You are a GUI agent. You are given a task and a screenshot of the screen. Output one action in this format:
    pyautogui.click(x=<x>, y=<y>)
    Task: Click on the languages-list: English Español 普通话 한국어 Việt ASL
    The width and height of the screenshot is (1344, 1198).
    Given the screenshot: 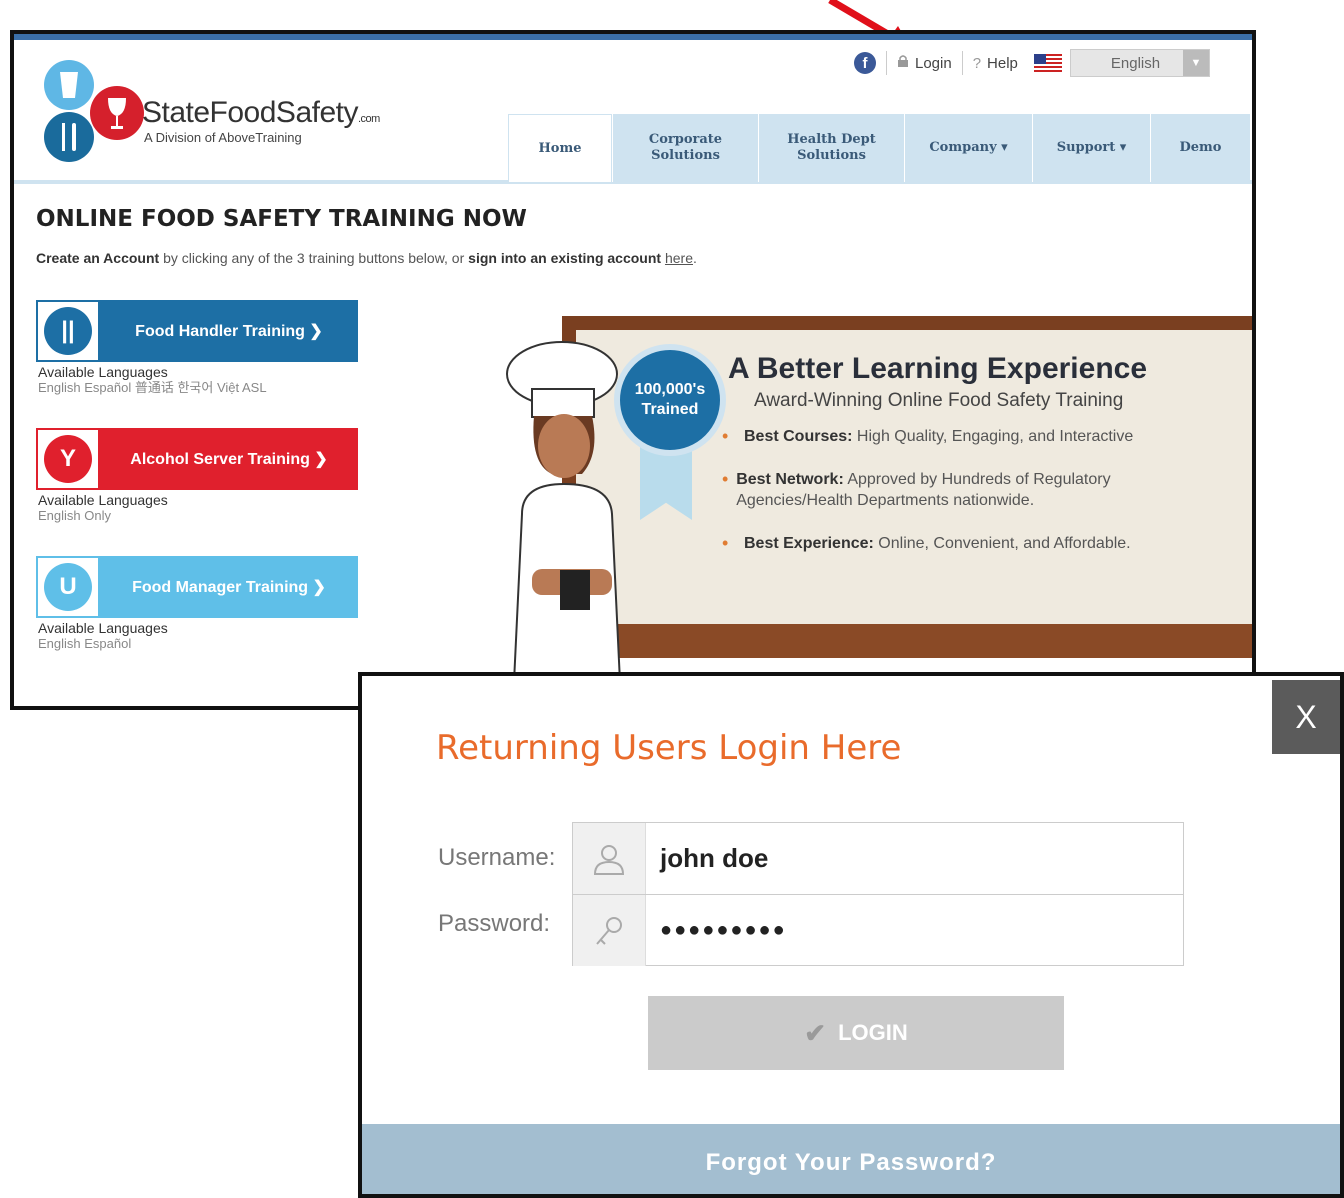 What is the action you would take?
    pyautogui.click(x=152, y=387)
    